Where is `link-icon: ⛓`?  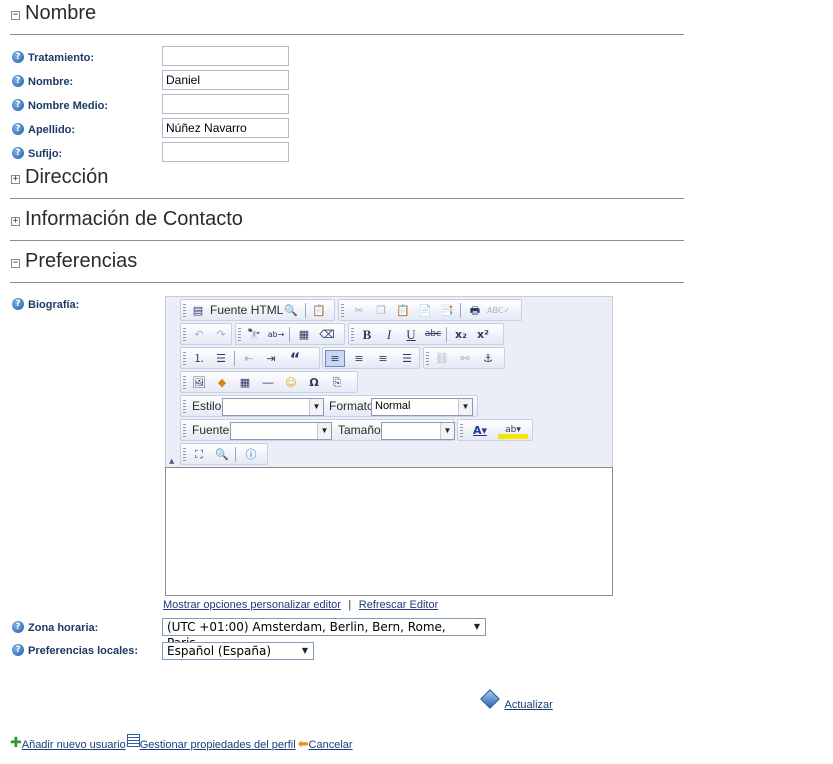
link-icon: ⛓ is located at coordinates (442, 358).